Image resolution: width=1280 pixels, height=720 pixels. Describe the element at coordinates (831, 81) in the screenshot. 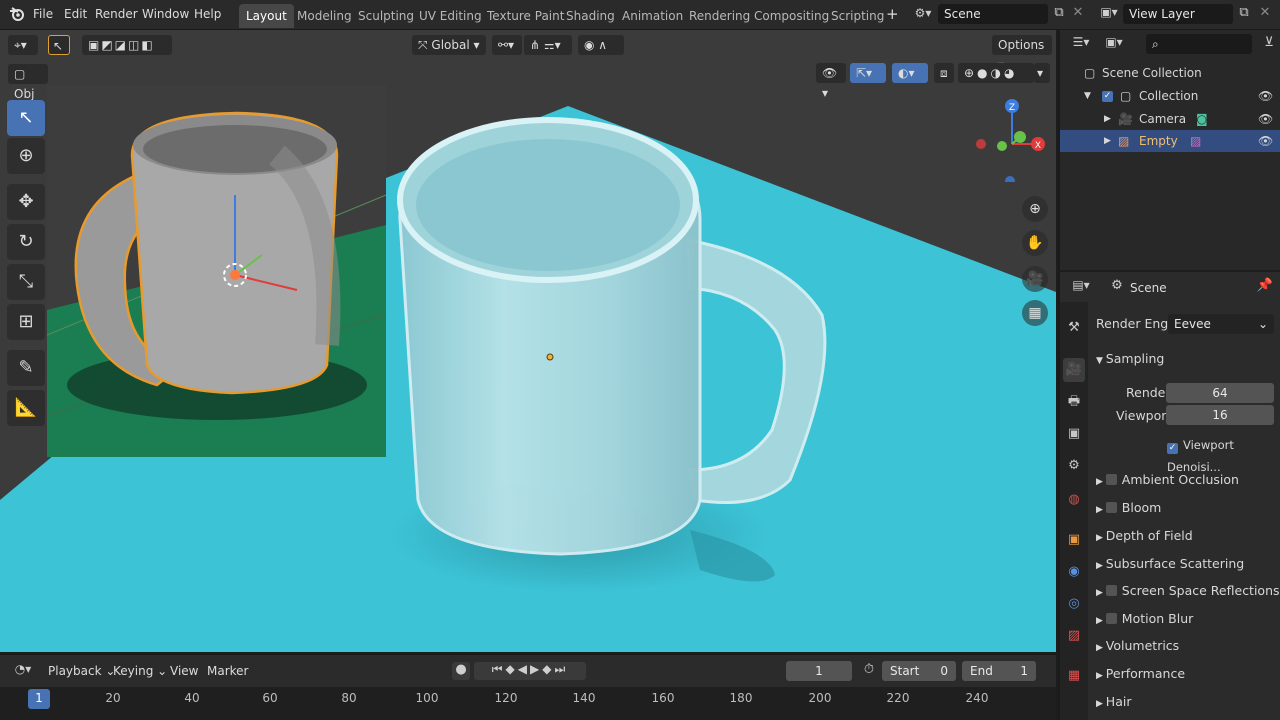

I see `visibility-dropdown: 👁▾` at that location.